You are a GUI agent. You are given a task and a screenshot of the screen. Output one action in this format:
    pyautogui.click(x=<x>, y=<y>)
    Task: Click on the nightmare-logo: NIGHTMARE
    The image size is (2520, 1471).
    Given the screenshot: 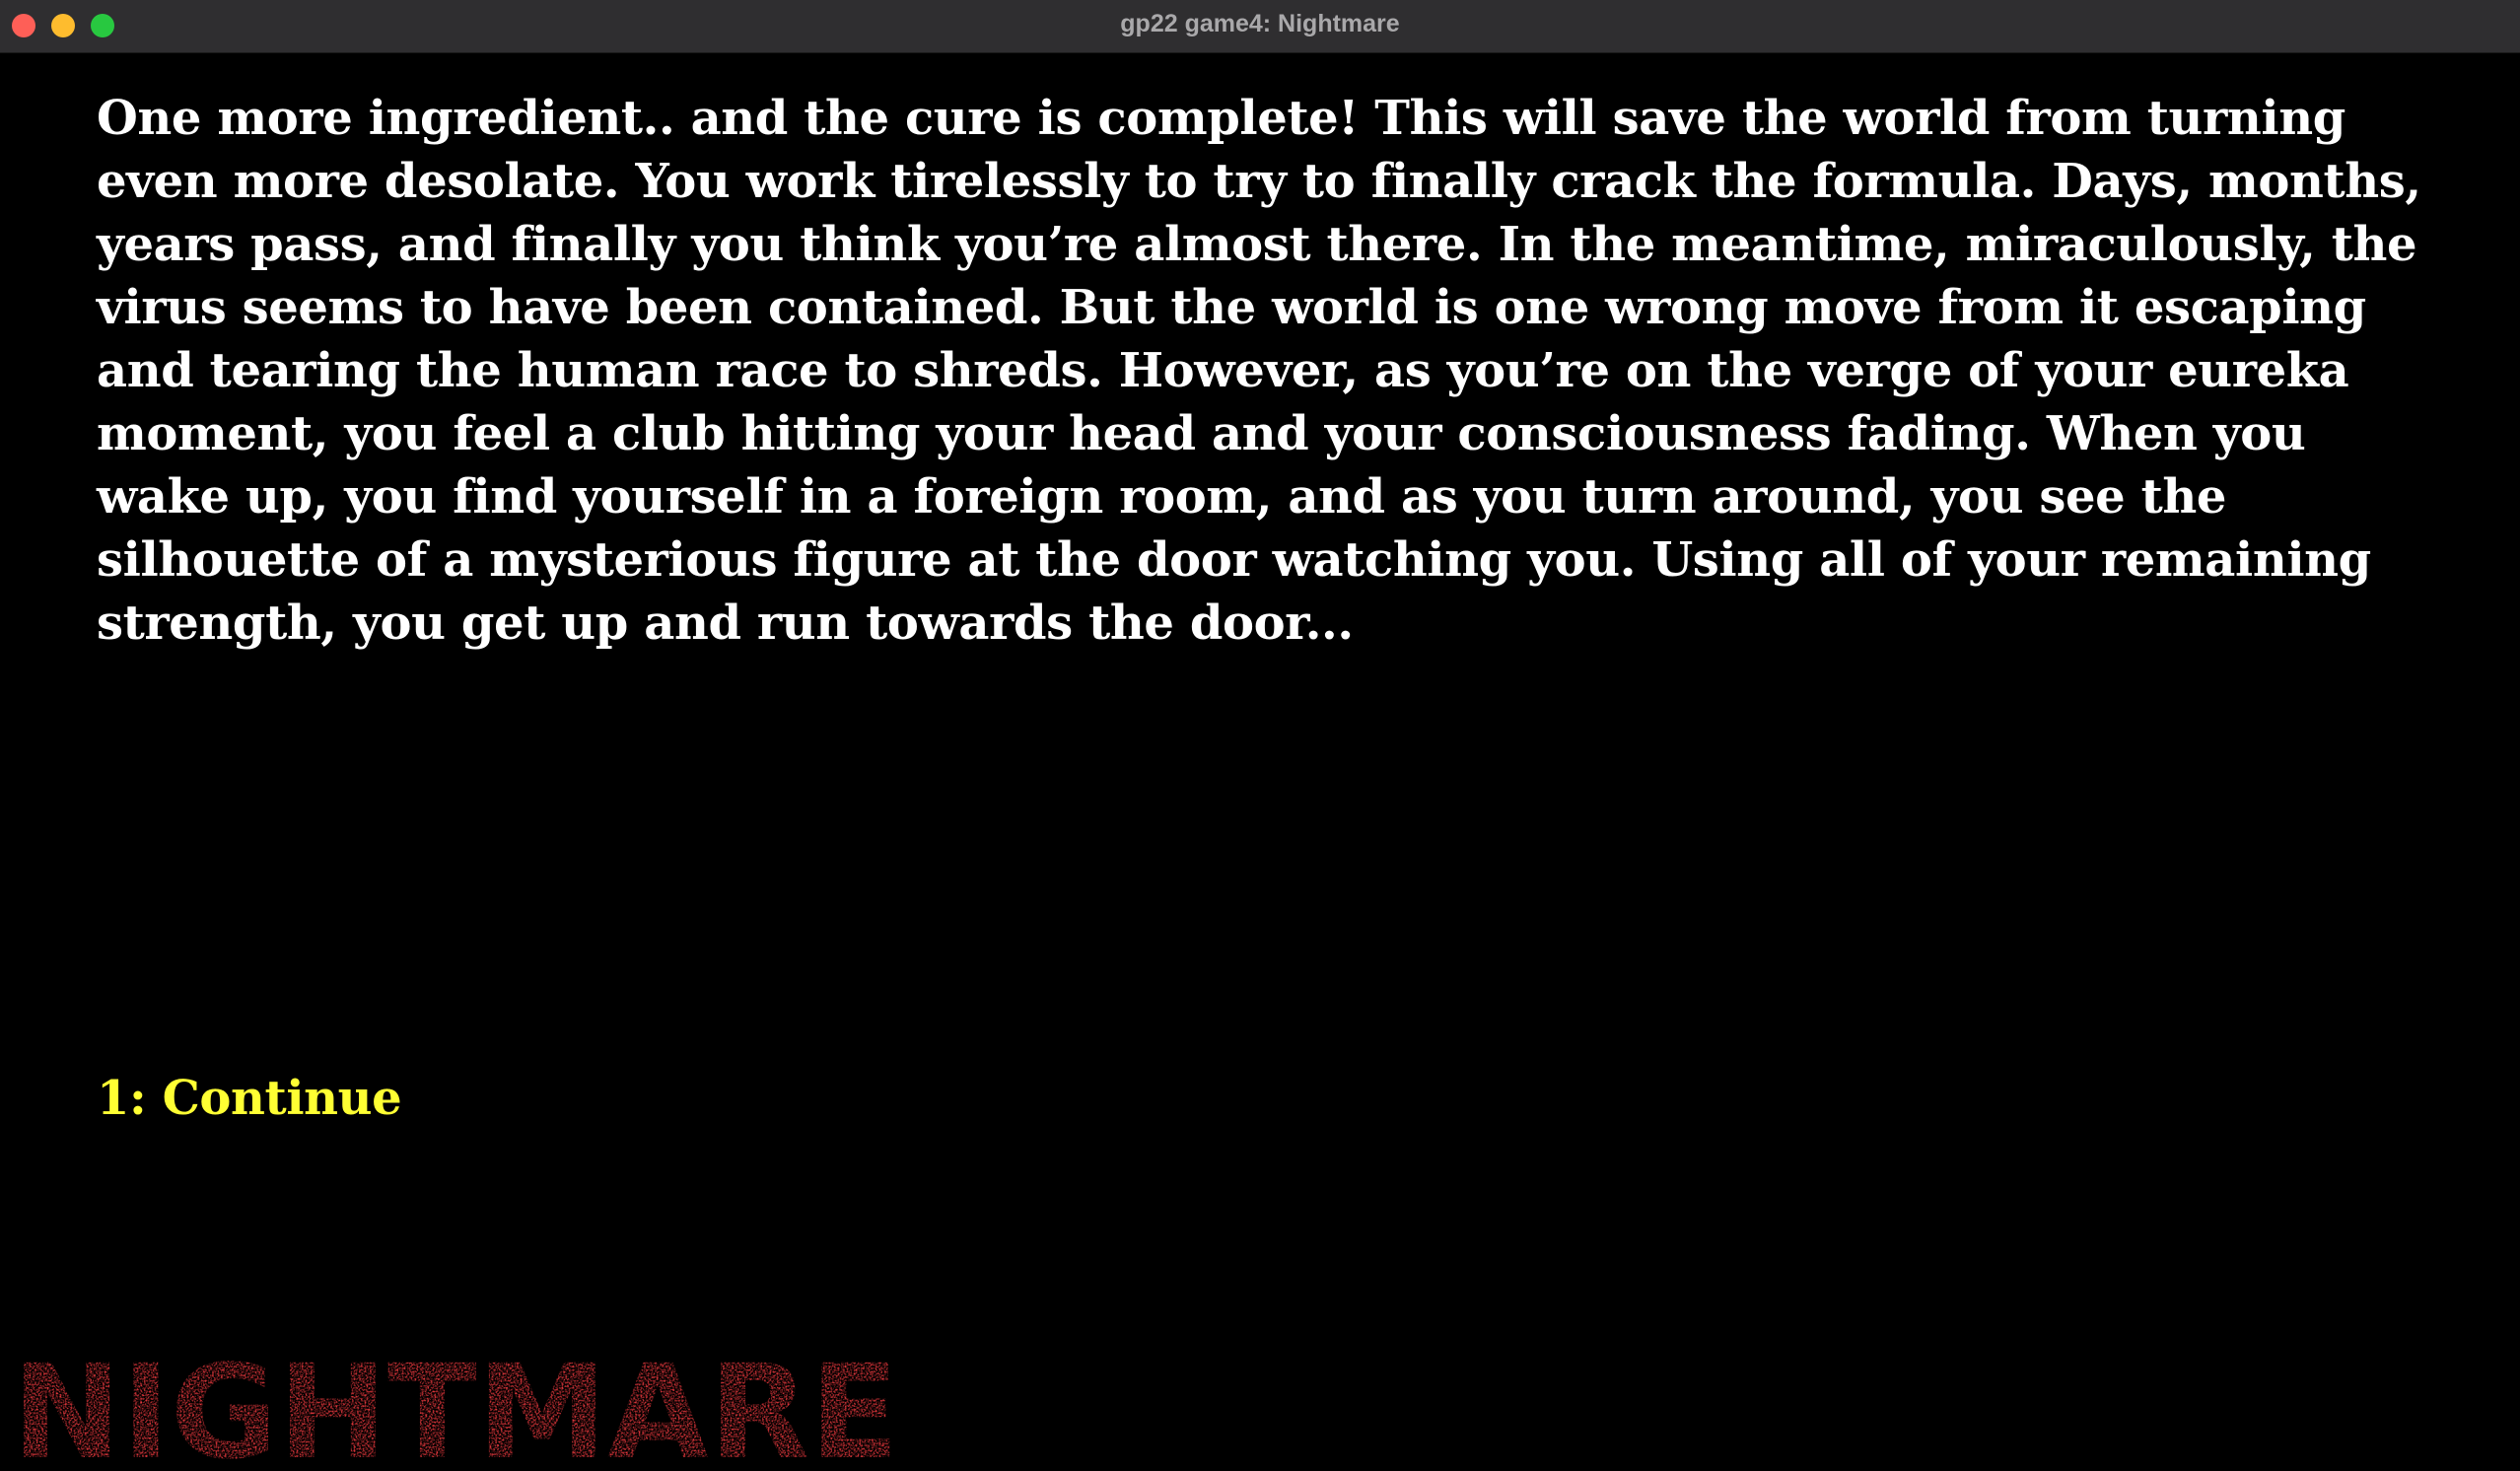 What is the action you would take?
    pyautogui.click(x=455, y=1404)
    